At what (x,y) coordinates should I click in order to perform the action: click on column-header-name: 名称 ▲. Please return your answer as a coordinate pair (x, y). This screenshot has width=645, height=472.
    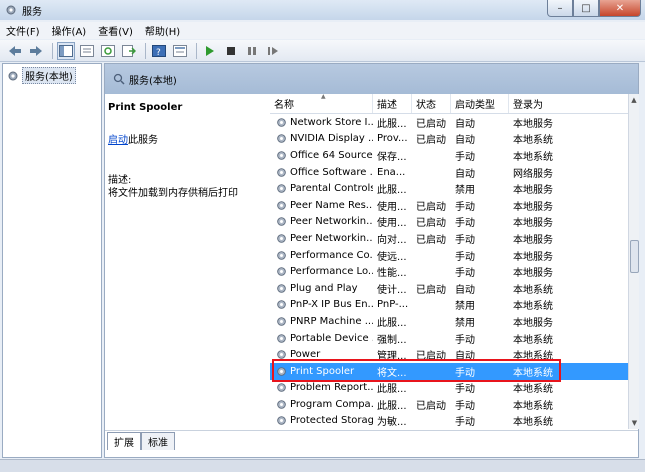
    Looking at the image, I should click on (321, 103).